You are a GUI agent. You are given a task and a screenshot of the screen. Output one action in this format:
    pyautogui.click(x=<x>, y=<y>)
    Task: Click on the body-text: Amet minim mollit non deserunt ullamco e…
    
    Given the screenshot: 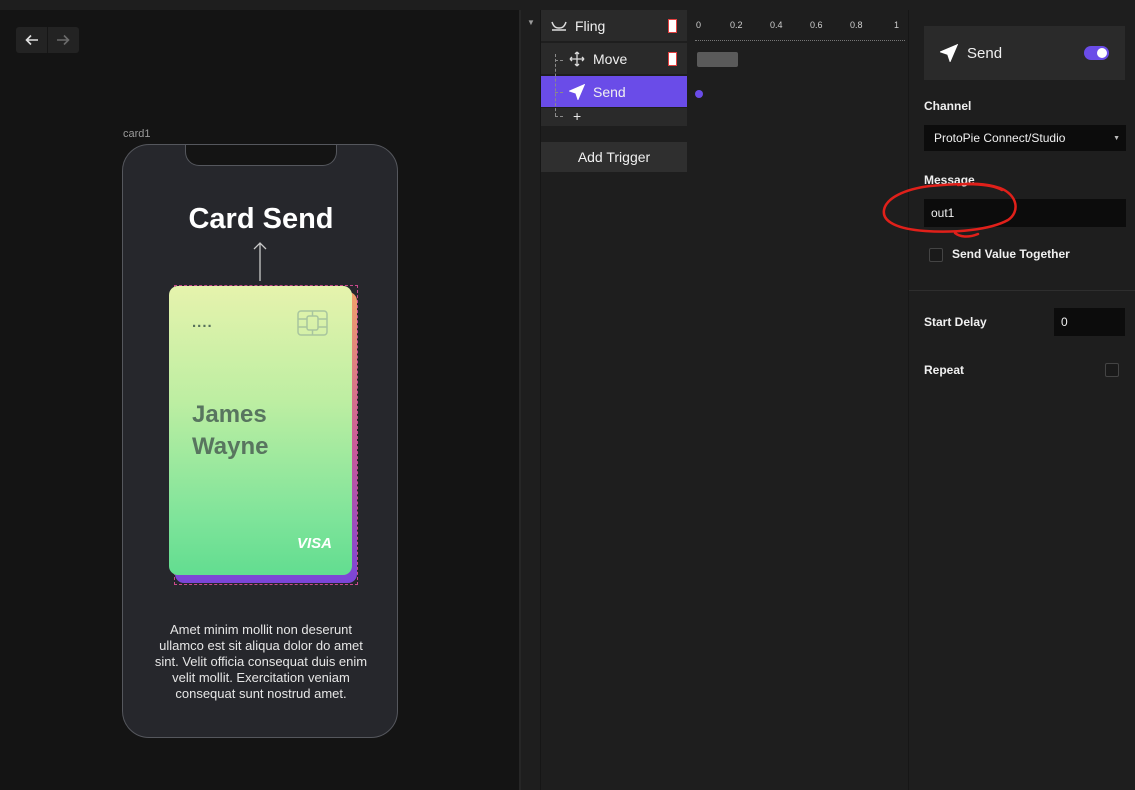 What is the action you would take?
    pyautogui.click(x=261, y=661)
    